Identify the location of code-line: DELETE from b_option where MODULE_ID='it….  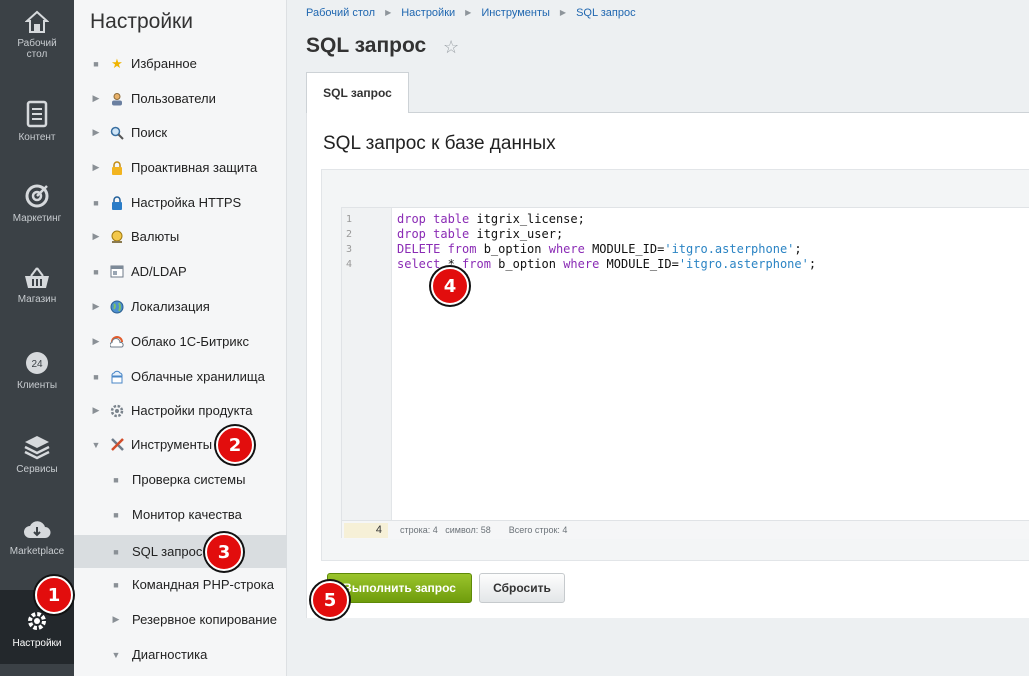
(599, 249).